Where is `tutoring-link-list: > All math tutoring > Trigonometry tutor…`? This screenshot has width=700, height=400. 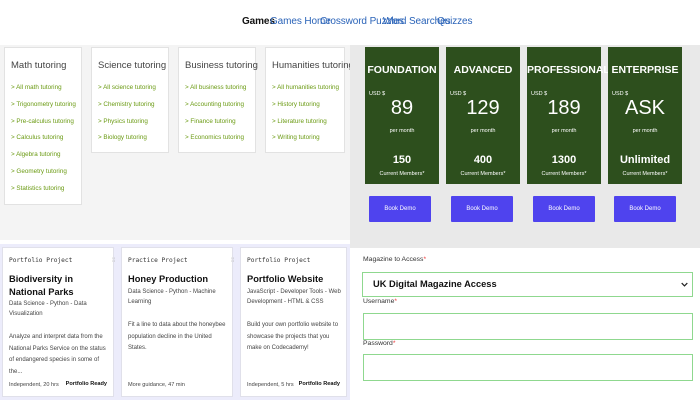 tutoring-link-list: > All math tutoring > Trigonometry tutor… is located at coordinates (43, 143).